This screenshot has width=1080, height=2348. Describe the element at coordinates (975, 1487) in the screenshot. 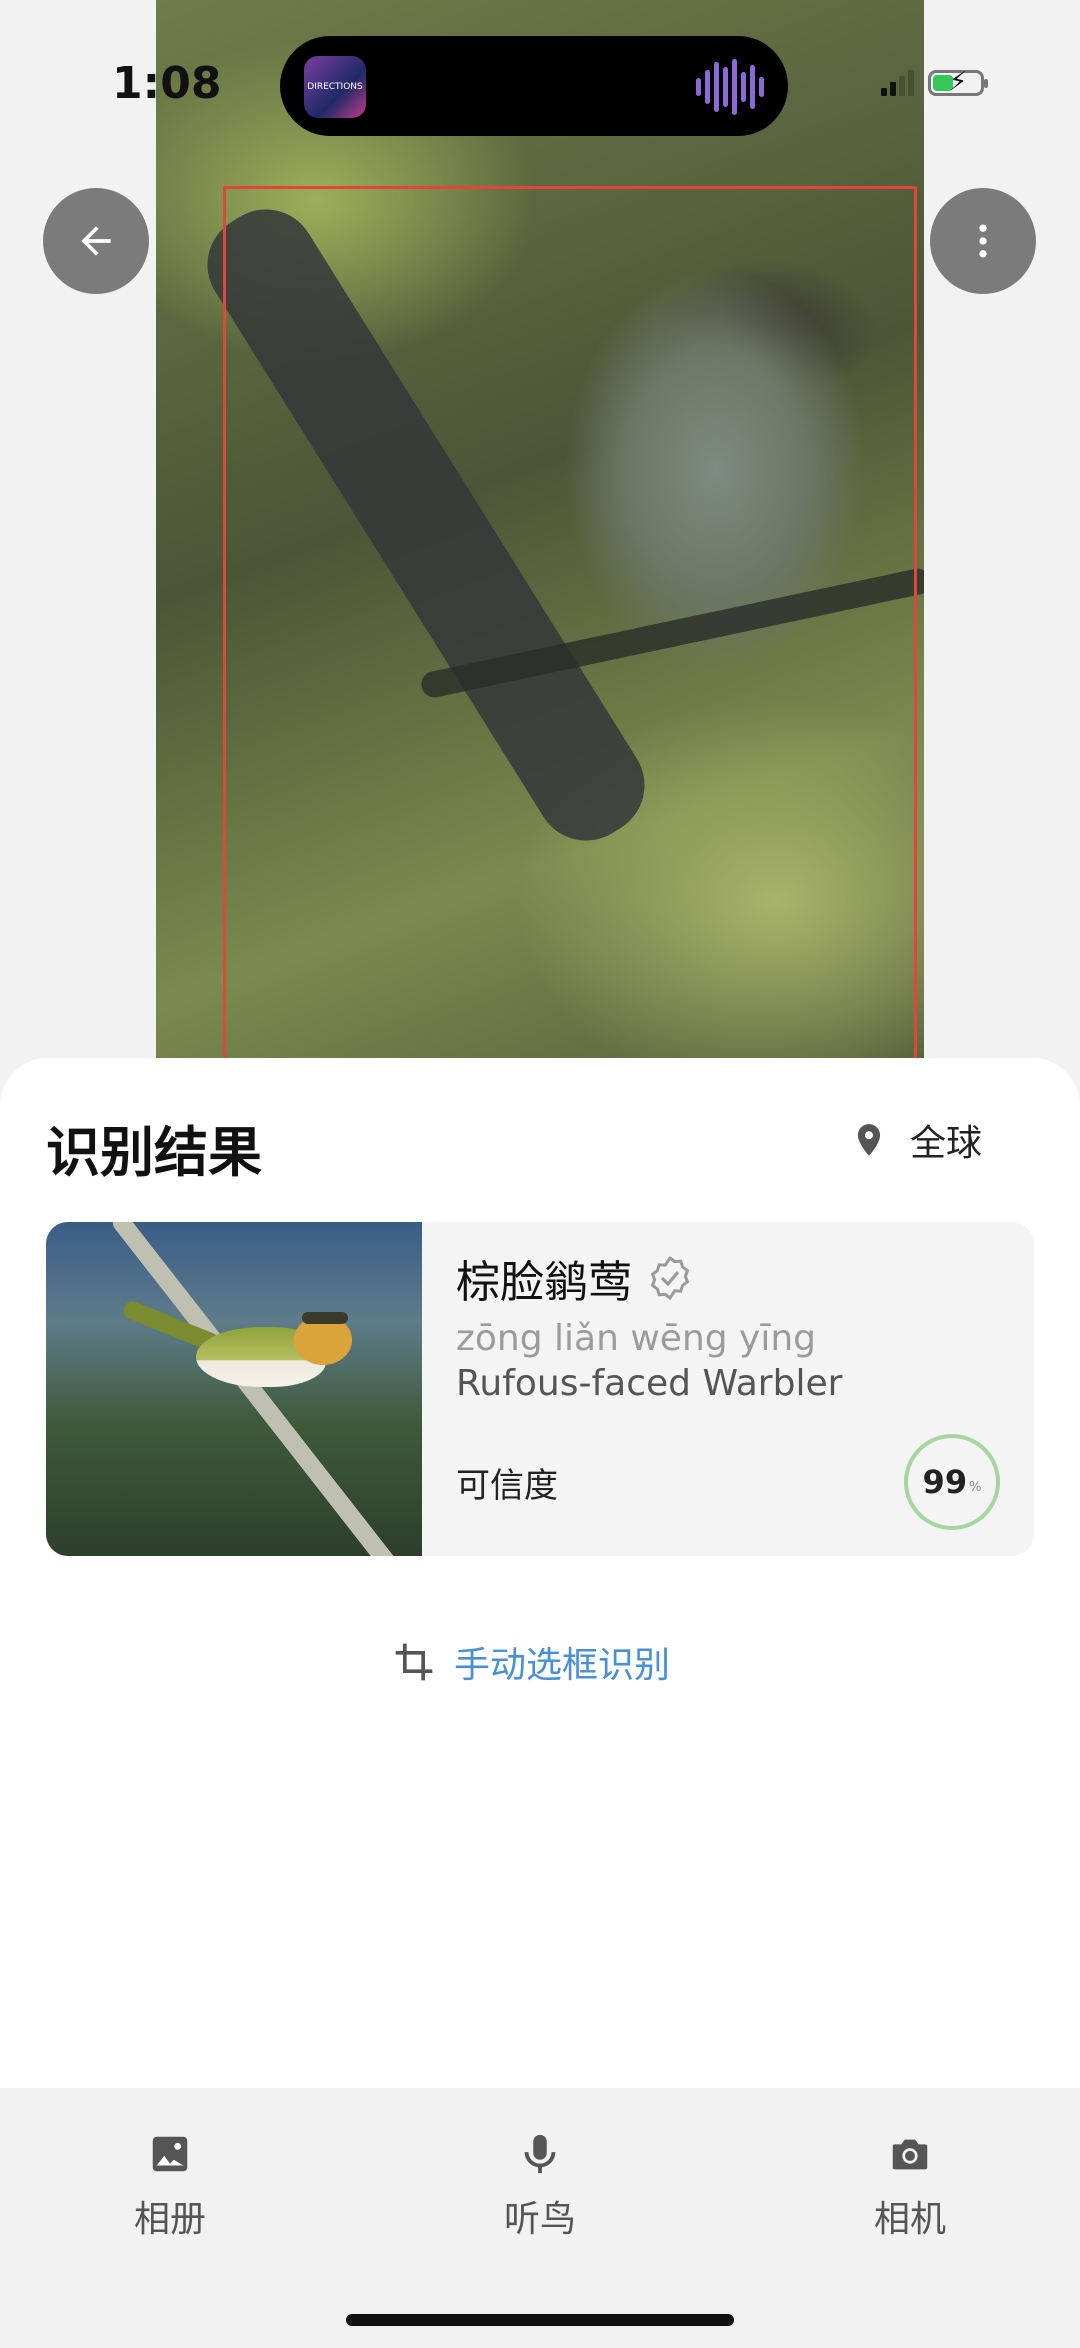

I see `confidence-unit: %` at that location.